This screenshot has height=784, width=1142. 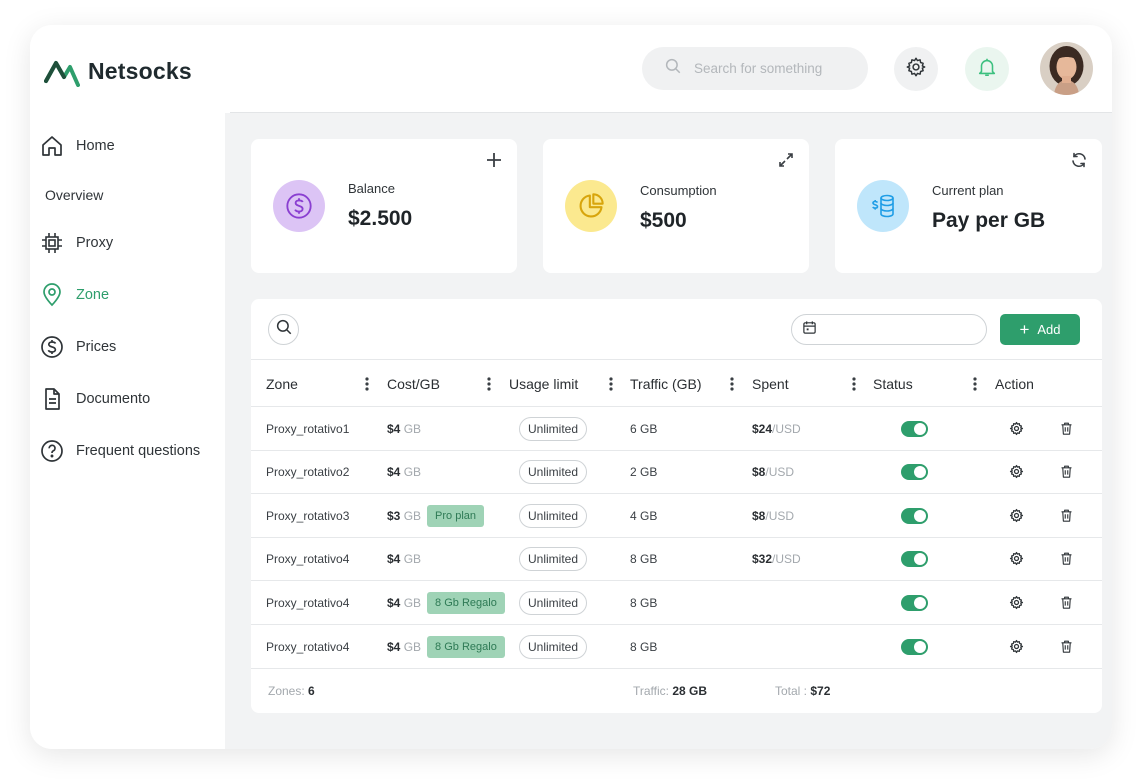 I want to click on pie-chart-icon, so click(x=591, y=206).